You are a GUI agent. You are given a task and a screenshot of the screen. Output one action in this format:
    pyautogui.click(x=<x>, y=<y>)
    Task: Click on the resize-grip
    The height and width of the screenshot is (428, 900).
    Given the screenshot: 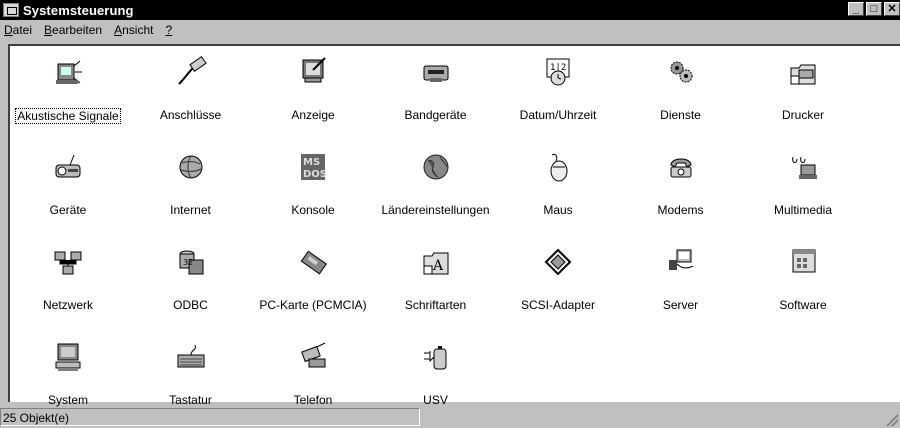 What is the action you would take?
    pyautogui.click(x=892, y=420)
    